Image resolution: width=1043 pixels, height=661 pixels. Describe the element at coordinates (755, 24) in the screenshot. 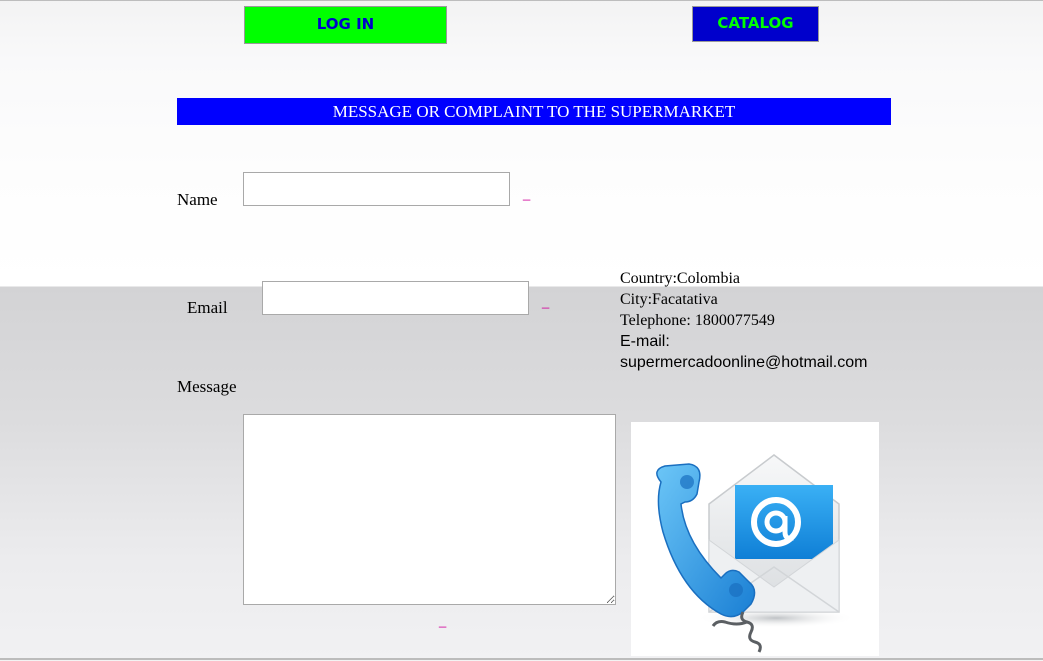

I see `catalog-button: CATALOG` at that location.